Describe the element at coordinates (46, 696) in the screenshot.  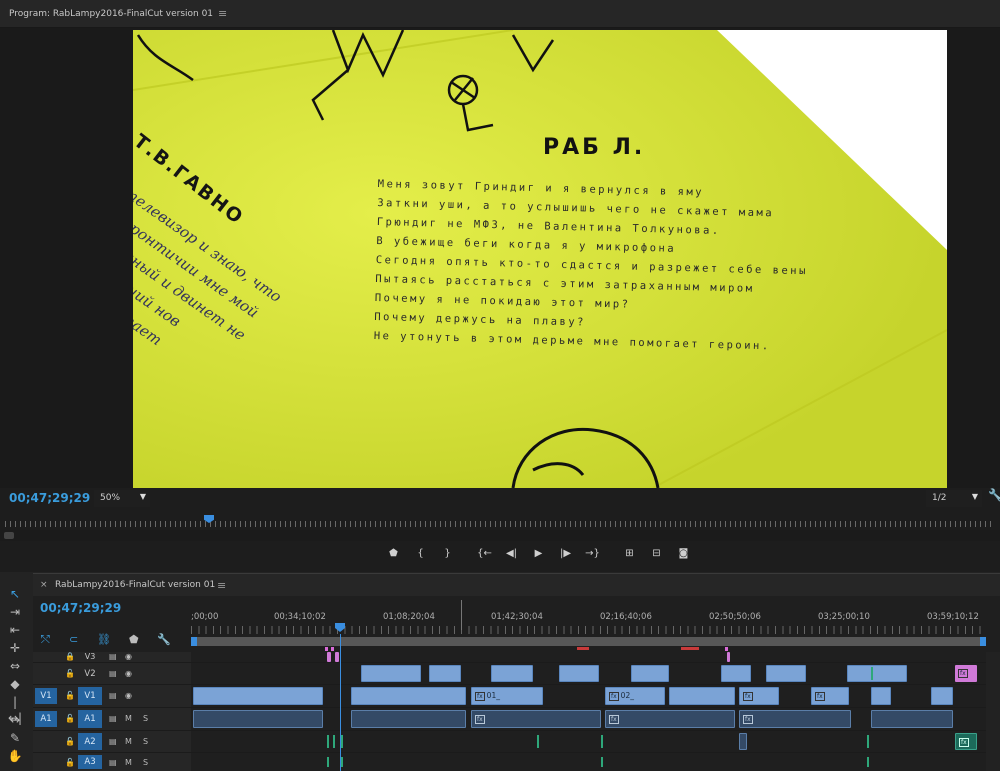
I see `source-patch-v1: V1` at that location.